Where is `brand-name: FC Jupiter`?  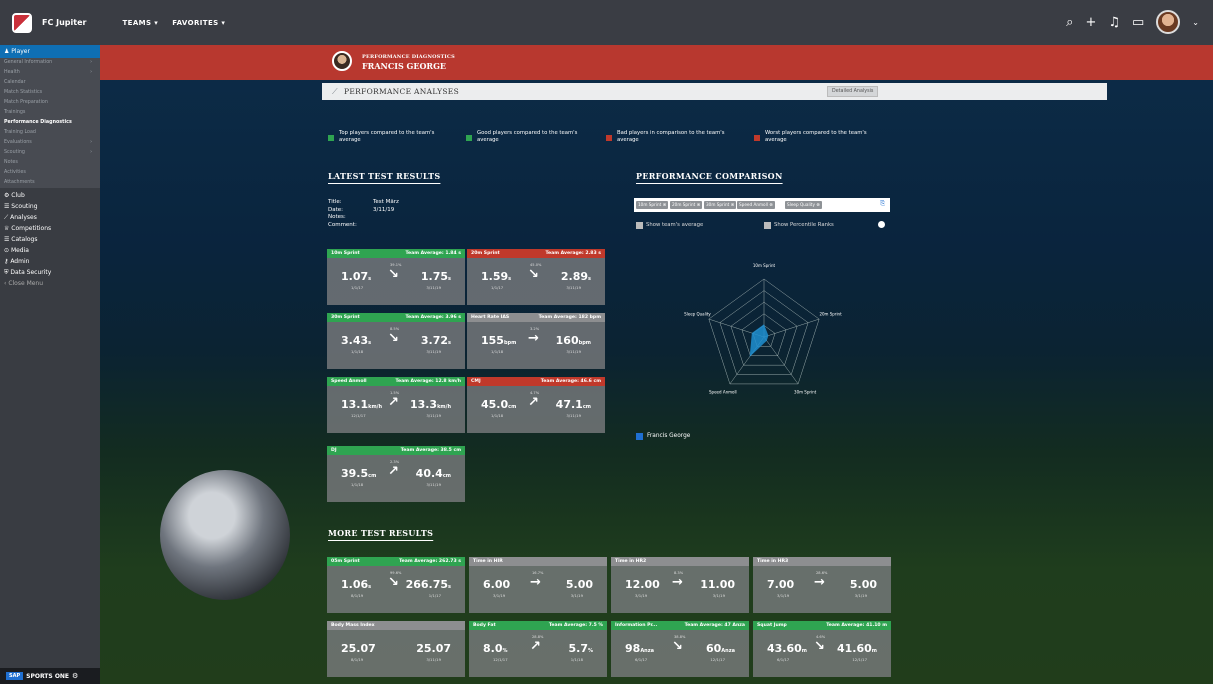 brand-name: FC Jupiter is located at coordinates (64, 22).